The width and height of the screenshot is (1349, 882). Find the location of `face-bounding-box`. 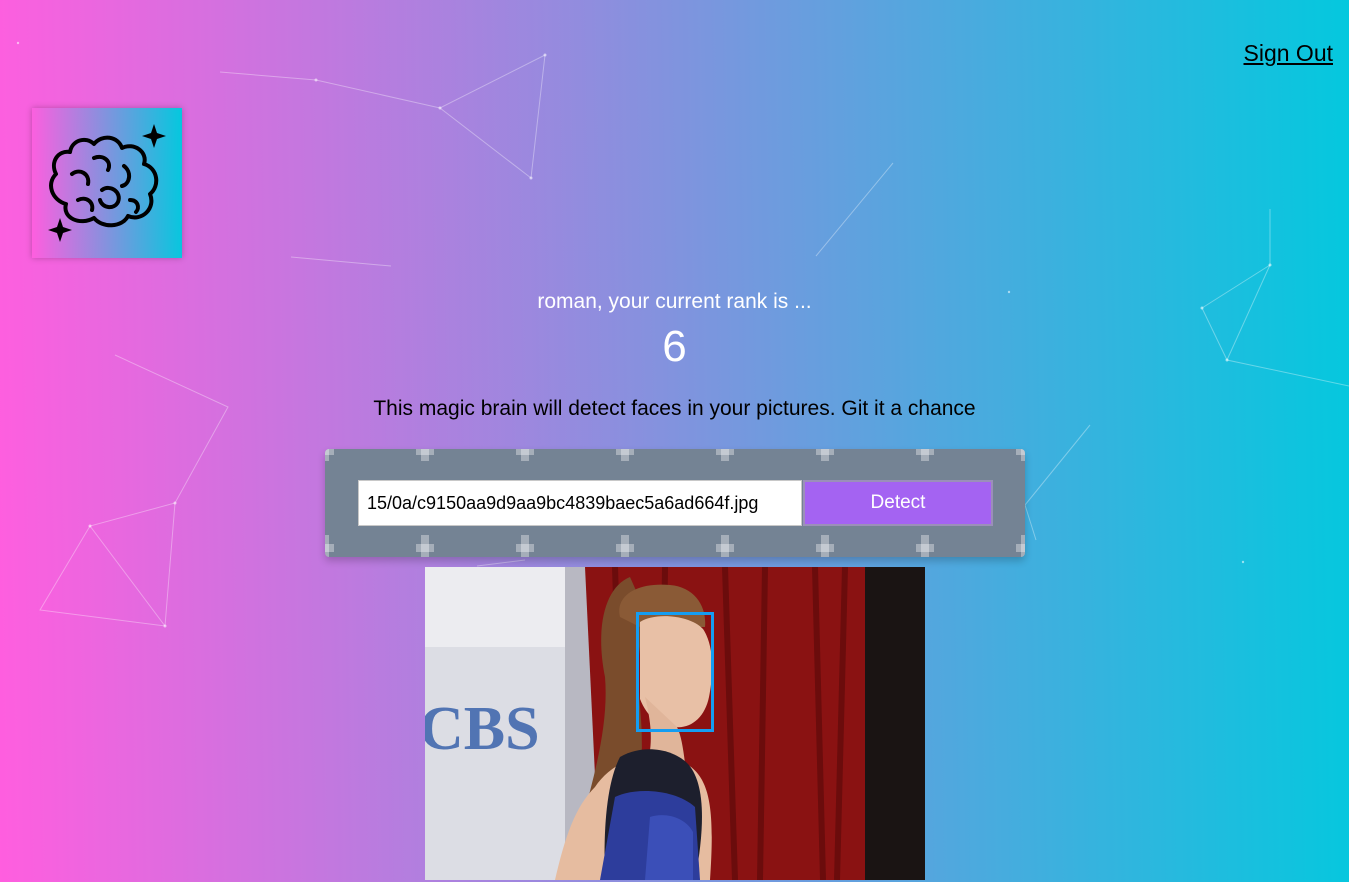

face-bounding-box is located at coordinates (675, 672).